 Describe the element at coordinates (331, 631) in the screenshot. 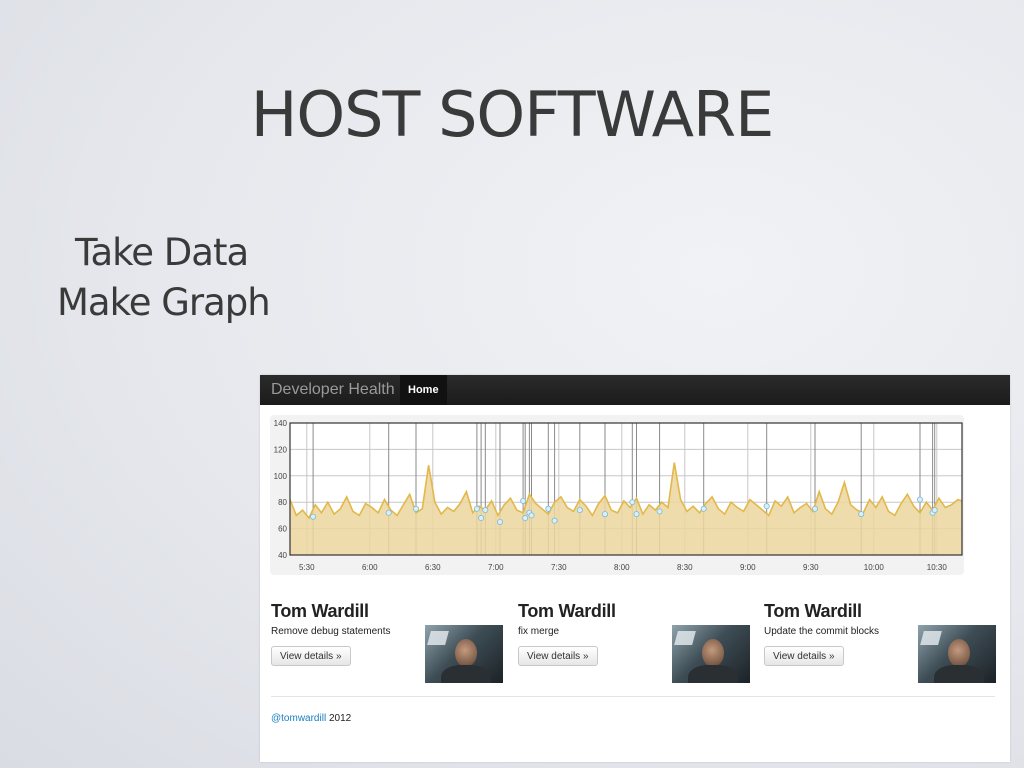

I see `commit-message: Remove debug statements` at that location.